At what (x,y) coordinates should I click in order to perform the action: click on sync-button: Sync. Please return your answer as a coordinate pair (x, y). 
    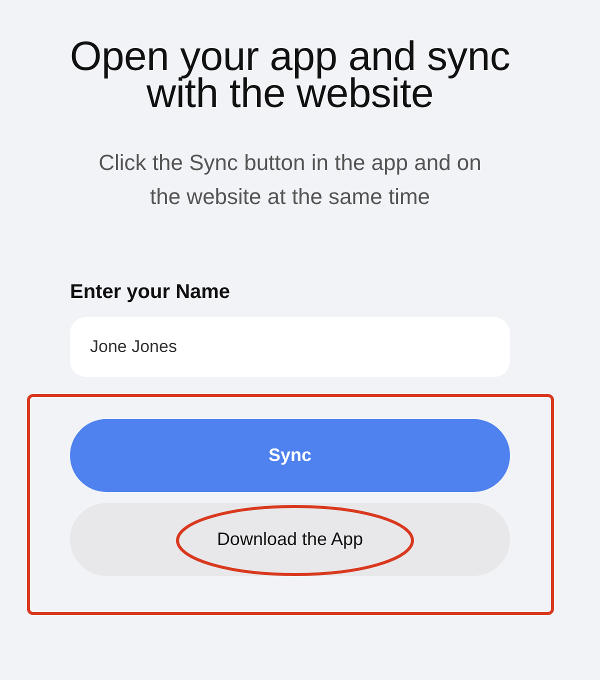
    Looking at the image, I should click on (290, 455).